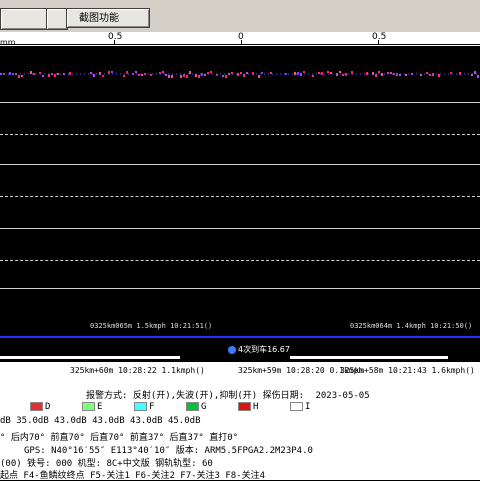 This screenshot has height=481, width=480. Describe the element at coordinates (56, 407) in the screenshot. I see `channel-d: D` at that location.